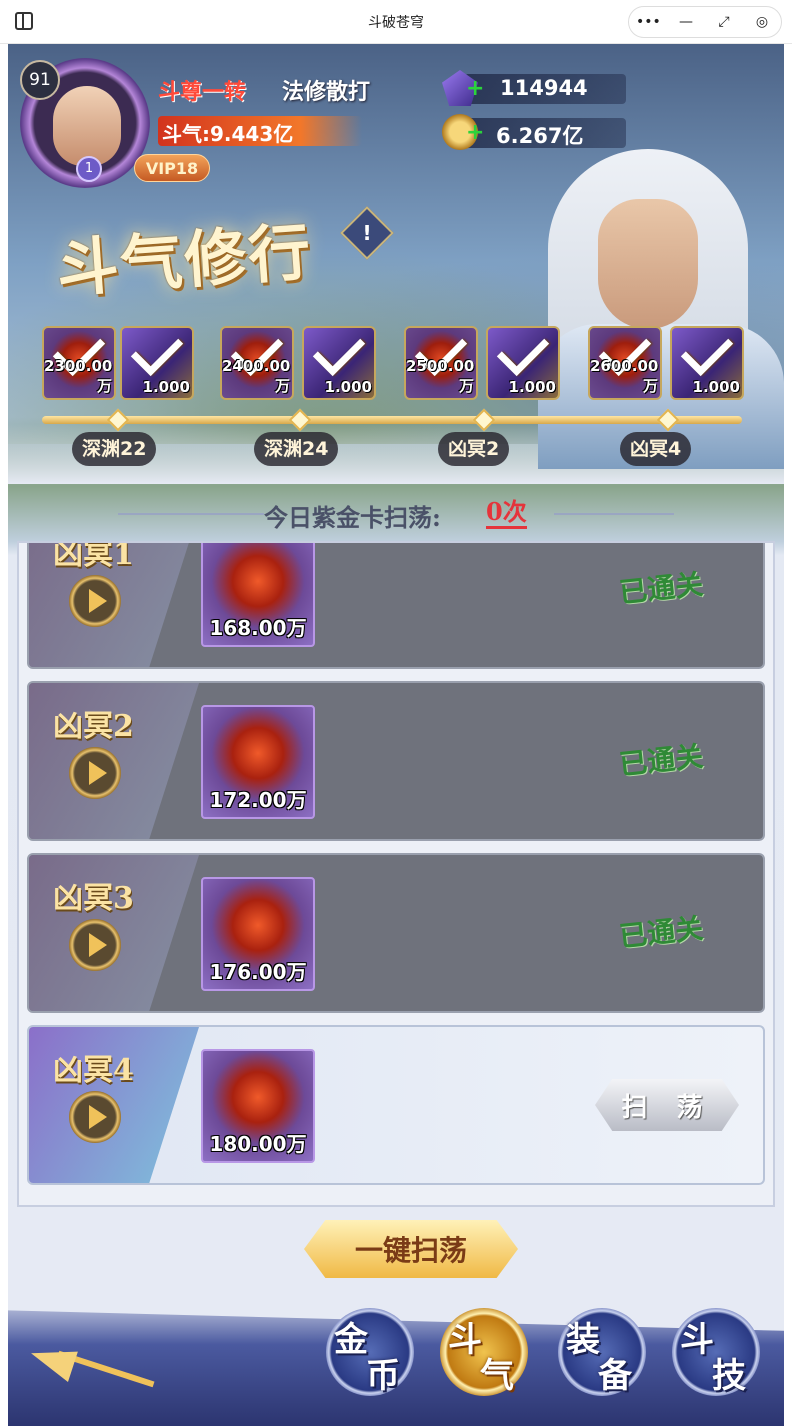 Image resolution: width=792 pixels, height=1426 pixels. What do you see at coordinates (326, 92) in the screenshot?
I see `player-class: 法修散打` at bounding box center [326, 92].